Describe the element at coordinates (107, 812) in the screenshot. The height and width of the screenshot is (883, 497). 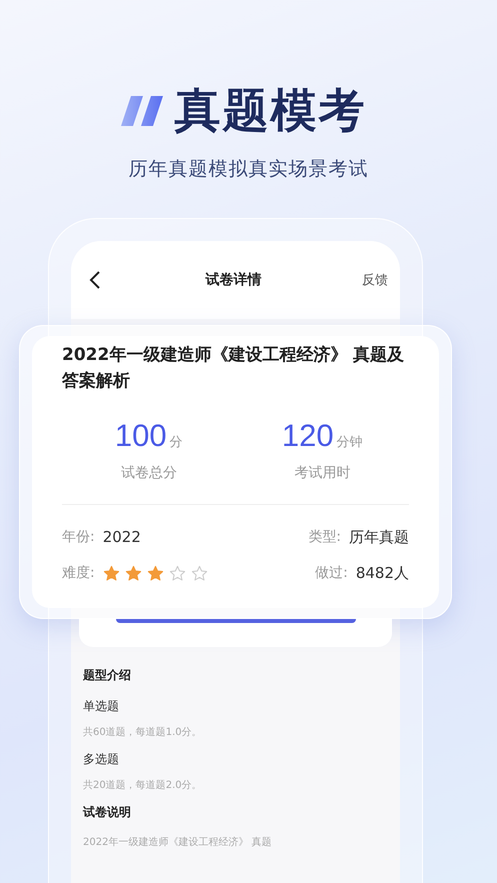
I see `section-heading: 试卷说明` at that location.